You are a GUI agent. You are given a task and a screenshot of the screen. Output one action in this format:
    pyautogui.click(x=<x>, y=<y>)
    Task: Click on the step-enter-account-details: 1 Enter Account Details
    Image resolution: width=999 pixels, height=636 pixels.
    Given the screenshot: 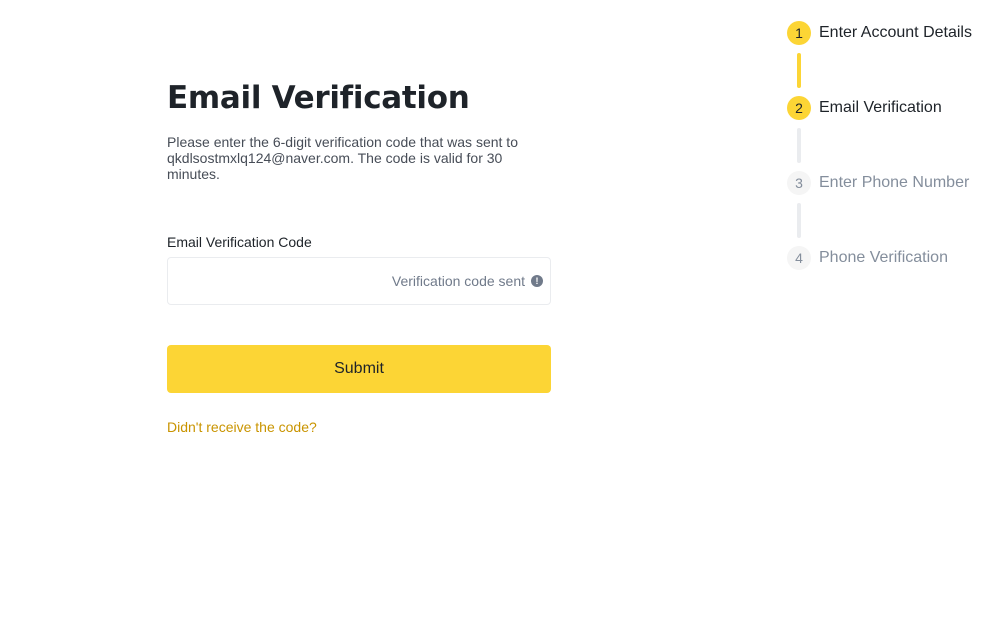 What is the action you would take?
    pyautogui.click(x=893, y=33)
    